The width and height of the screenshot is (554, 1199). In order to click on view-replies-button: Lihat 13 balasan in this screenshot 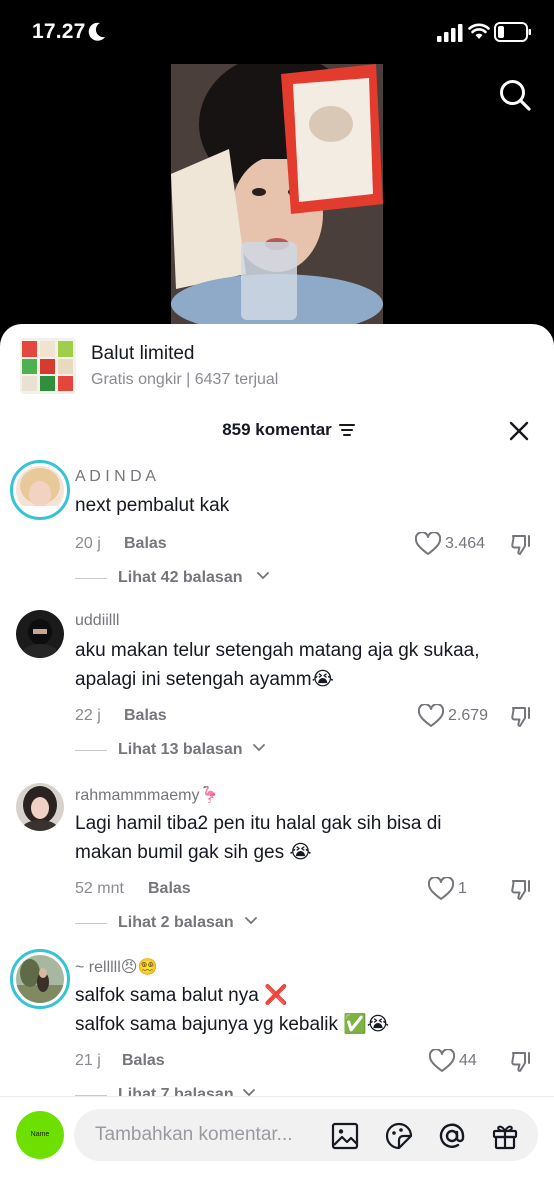, I will do `click(195, 750)`.